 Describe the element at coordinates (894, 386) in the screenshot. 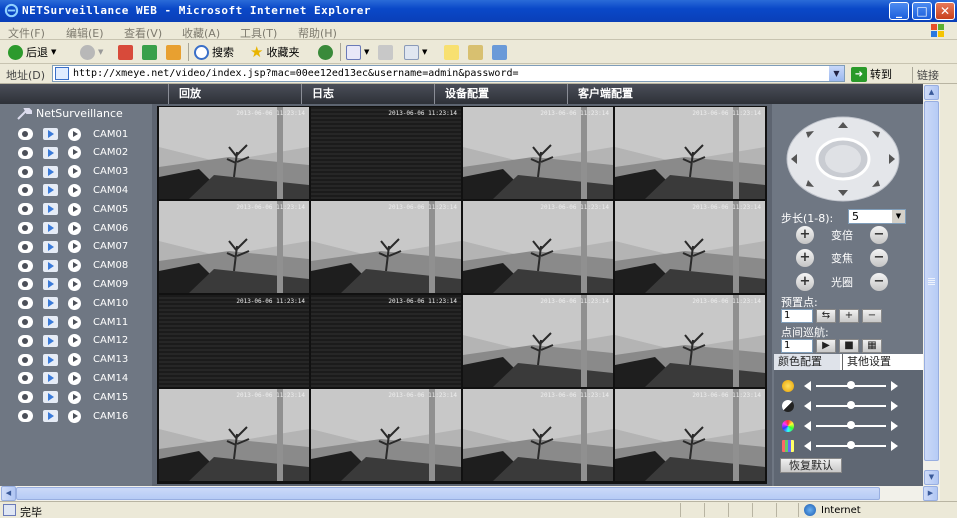

I see `brightness-increase-button` at that location.